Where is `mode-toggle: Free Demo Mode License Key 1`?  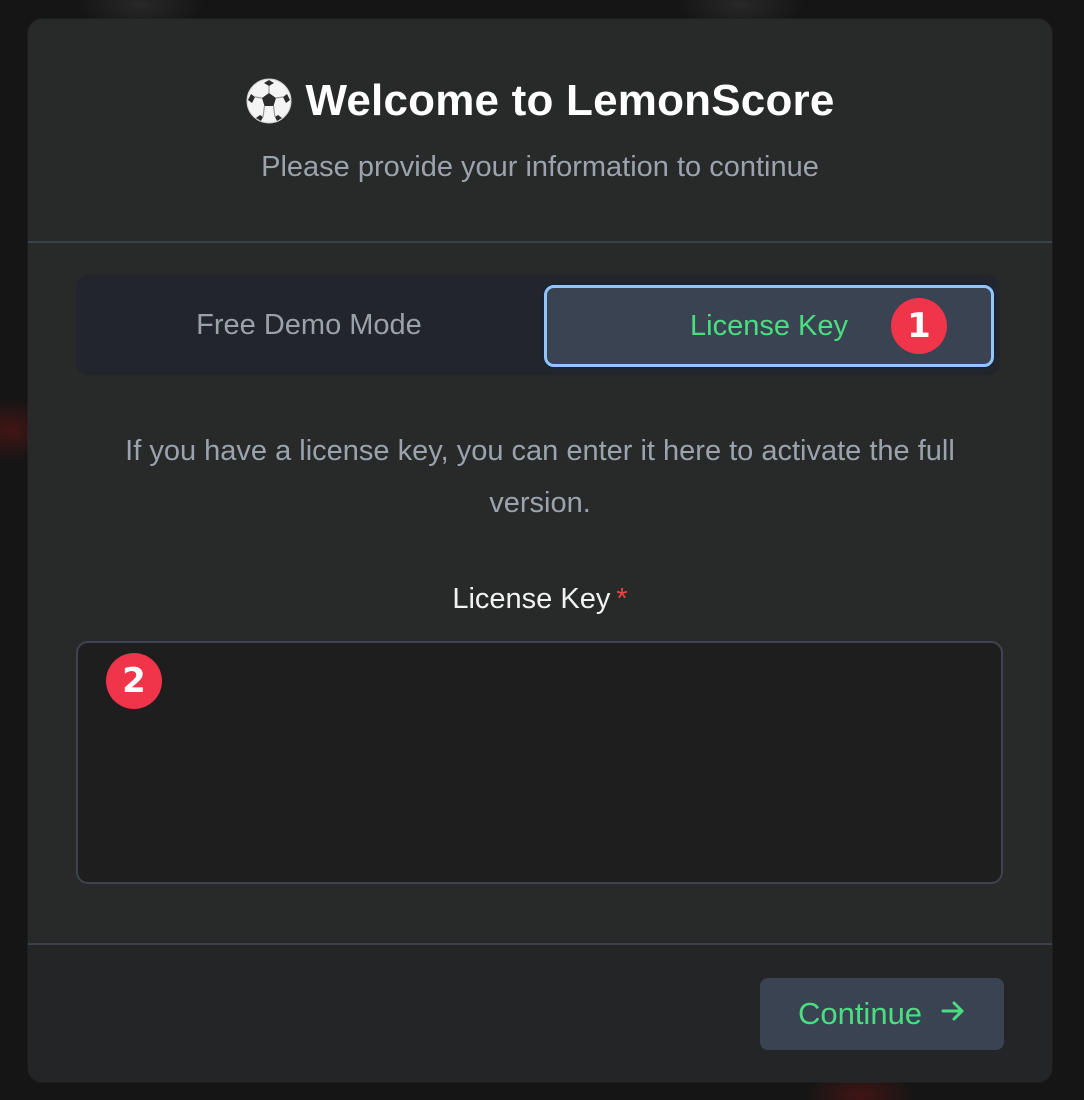 mode-toggle: Free Demo Mode License Key 1 is located at coordinates (538, 325).